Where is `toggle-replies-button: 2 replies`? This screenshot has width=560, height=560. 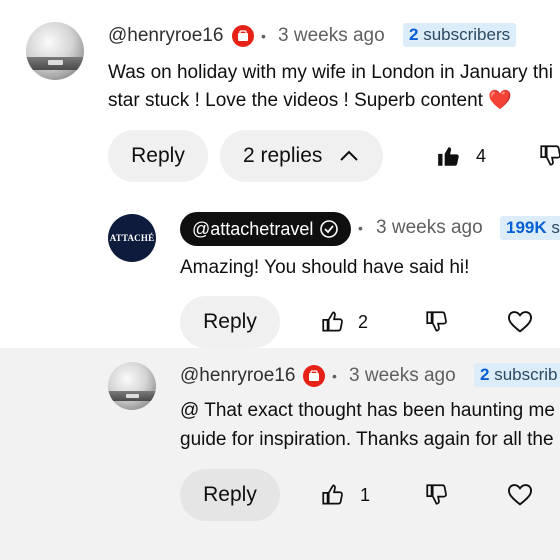 toggle-replies-button: 2 replies is located at coordinates (301, 156).